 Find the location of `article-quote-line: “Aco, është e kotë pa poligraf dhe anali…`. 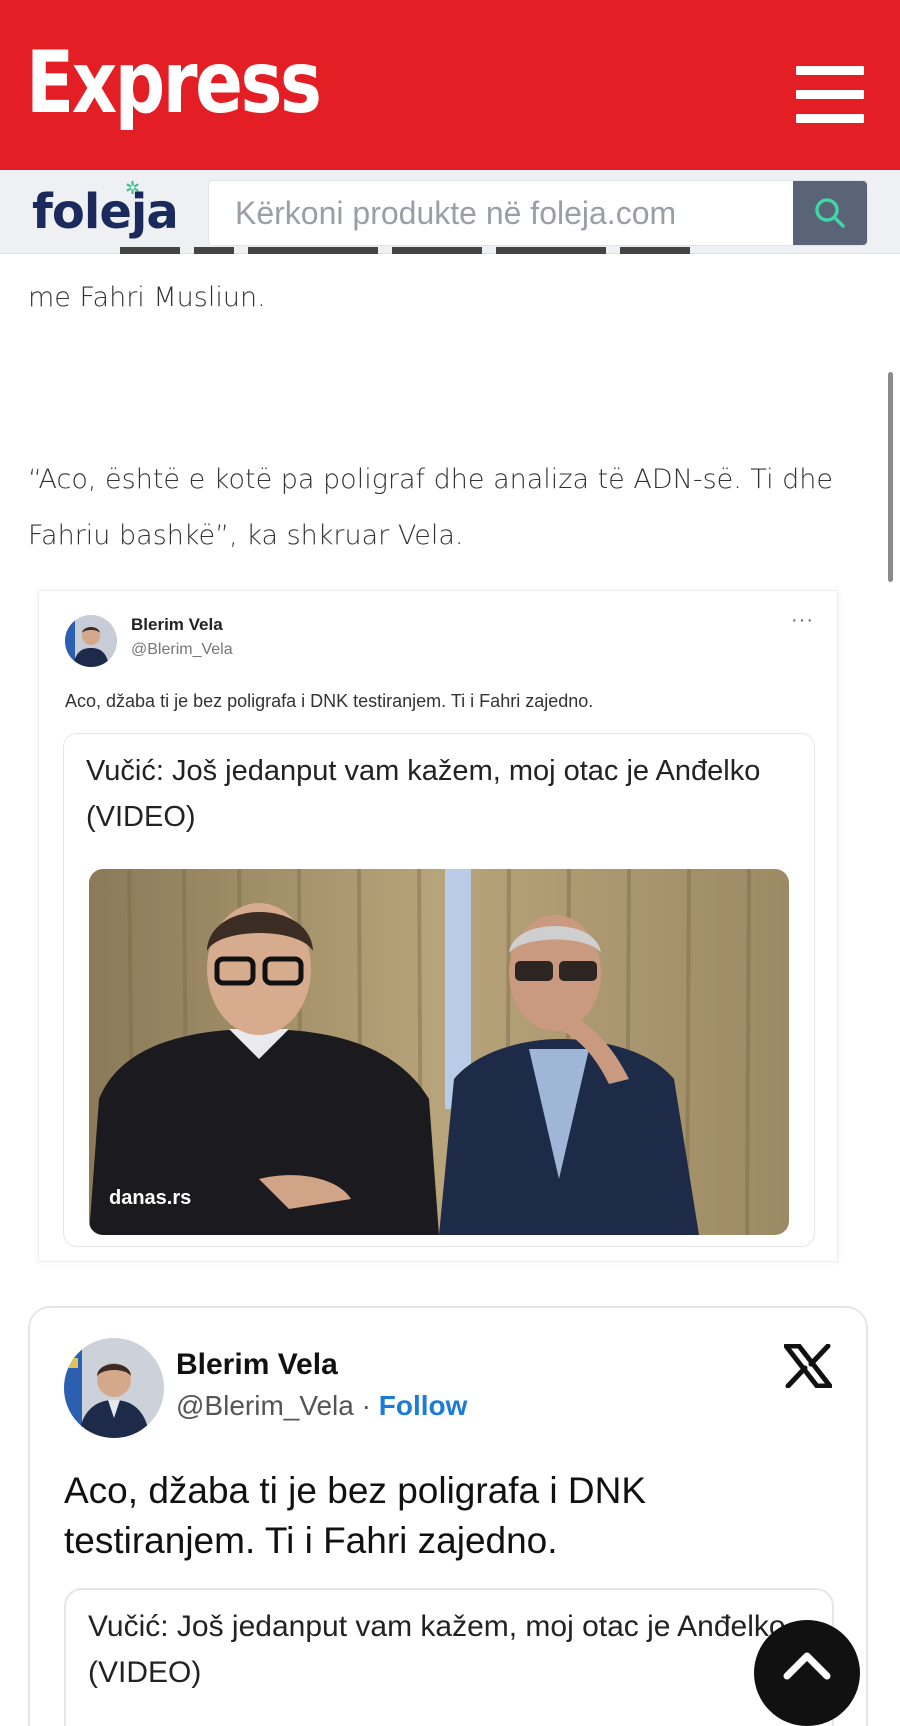

article-quote-line: “Aco, është e kotë pa poligraf dhe anali… is located at coordinates (431, 479).